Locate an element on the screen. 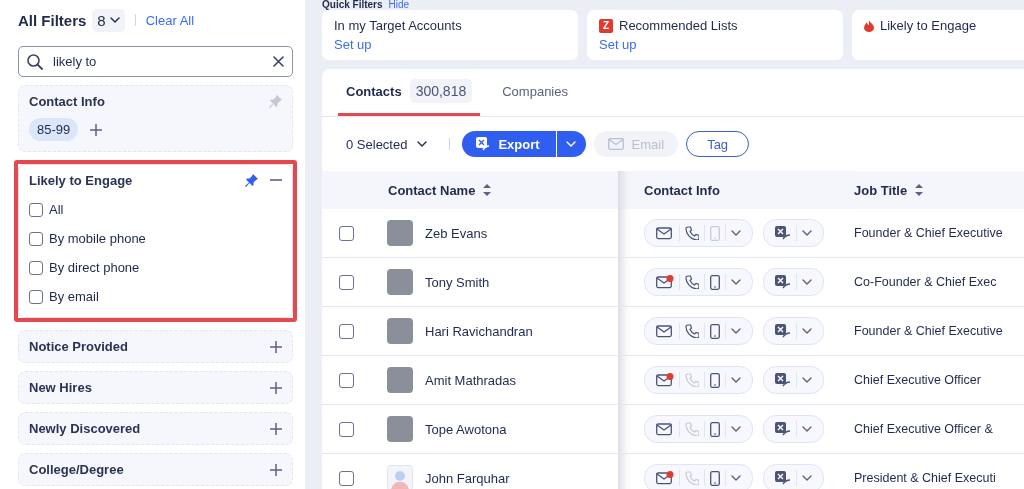  filter-title: Contact Info is located at coordinates (67, 101).